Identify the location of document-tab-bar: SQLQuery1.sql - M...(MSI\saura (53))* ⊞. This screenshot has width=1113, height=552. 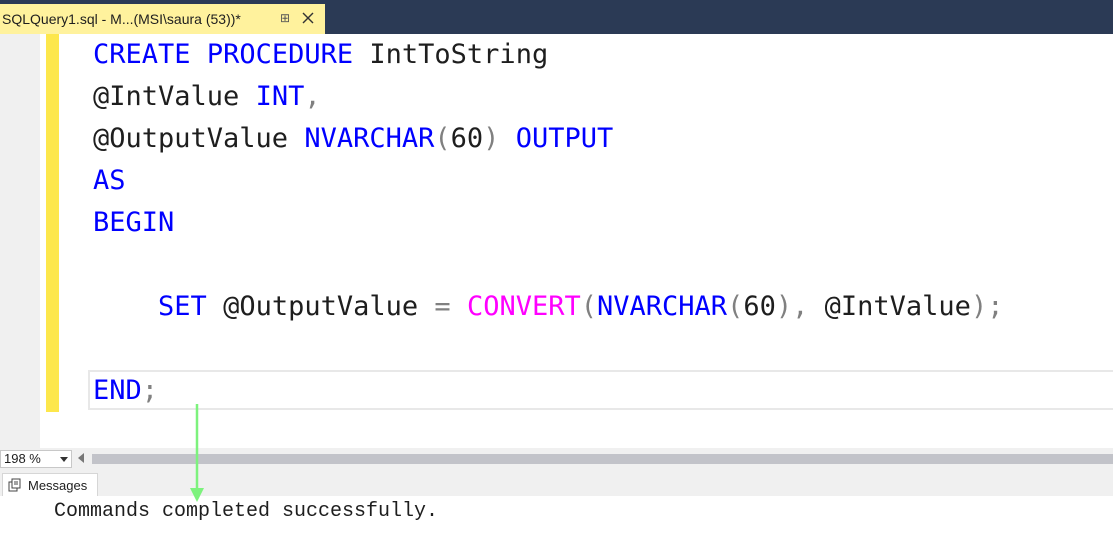
(556, 17).